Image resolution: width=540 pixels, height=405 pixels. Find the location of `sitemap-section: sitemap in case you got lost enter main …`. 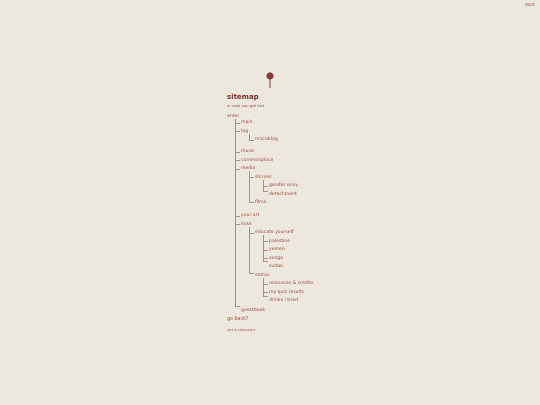

sitemap-section: sitemap in case you got lost enter main … is located at coordinates (297, 203).